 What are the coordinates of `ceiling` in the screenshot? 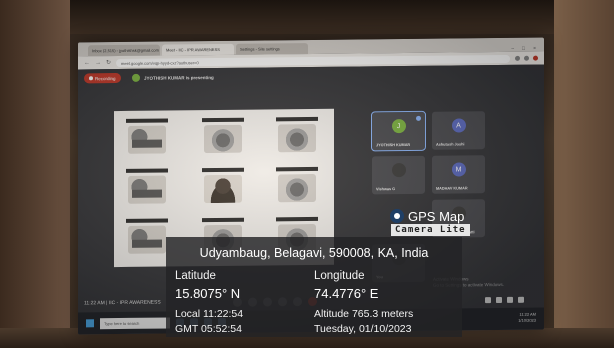 It's located at (307, 17).